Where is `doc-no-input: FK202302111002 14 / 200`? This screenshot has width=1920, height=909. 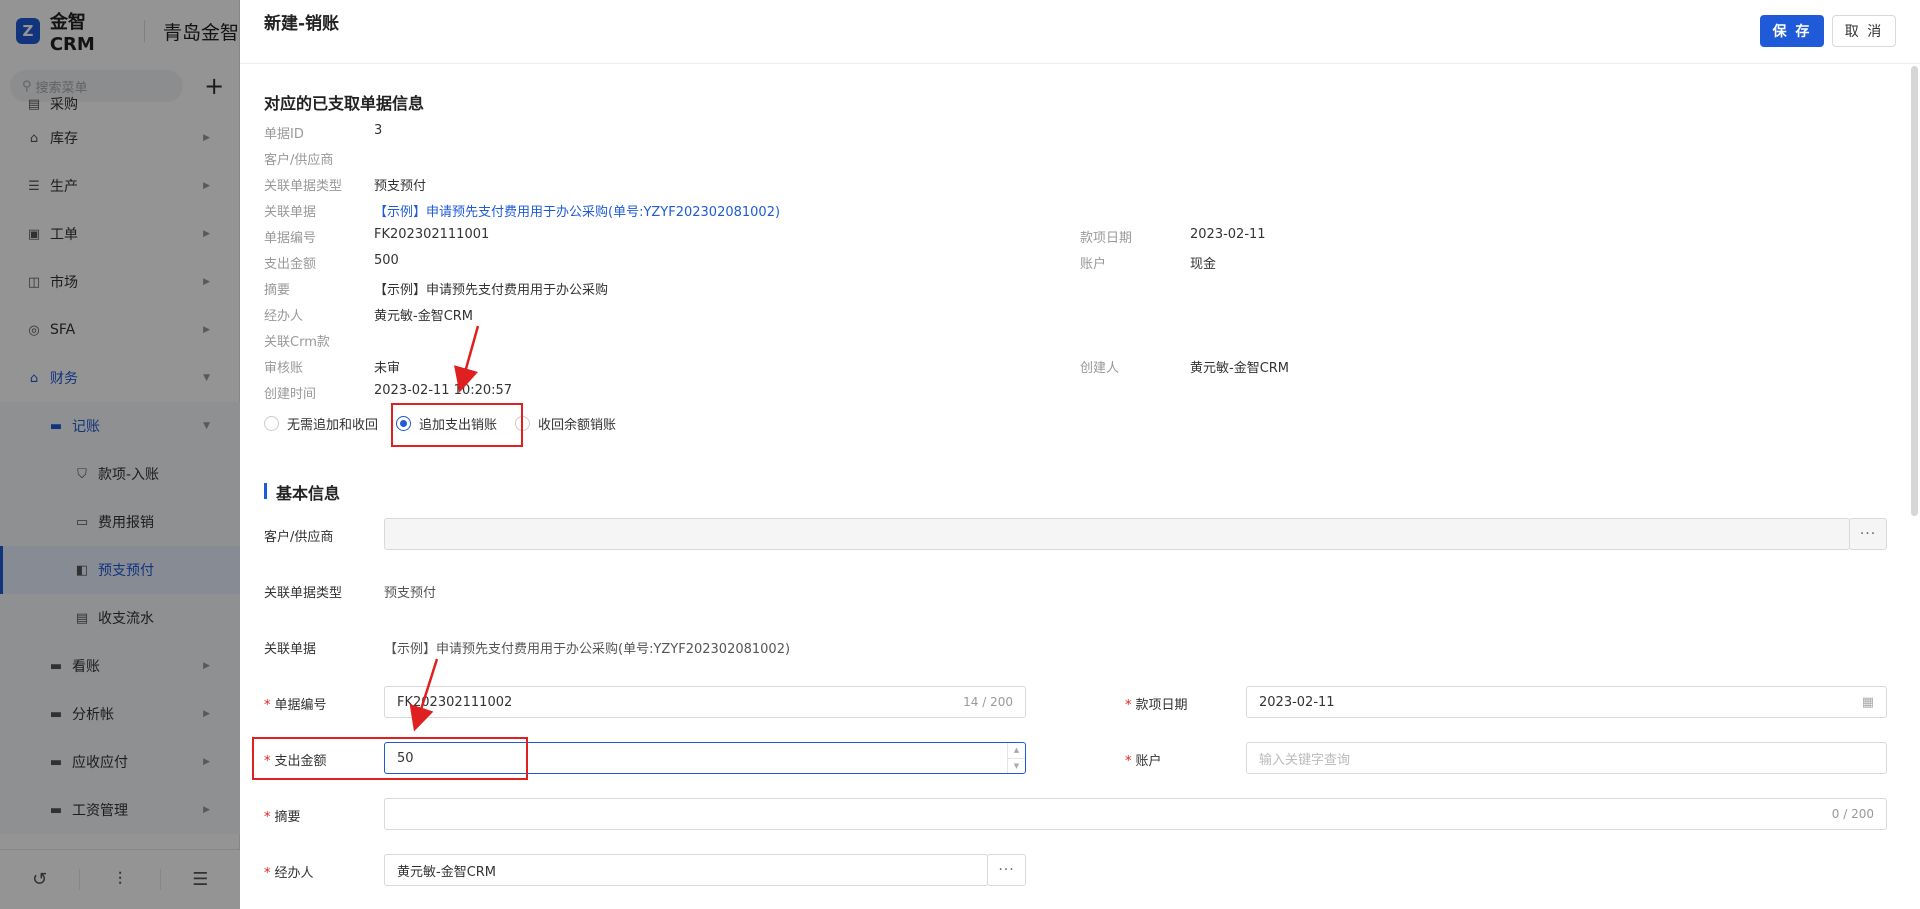
doc-no-input: FK202302111002 14 / 200 is located at coordinates (705, 702).